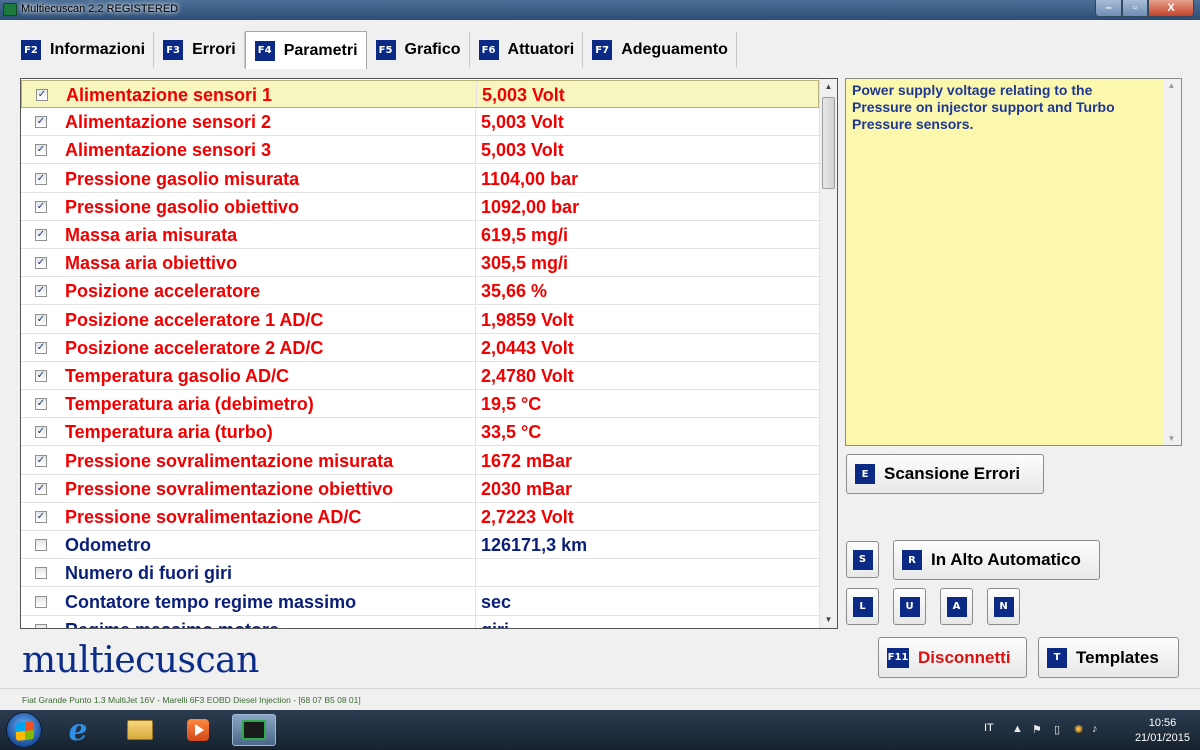 This screenshot has width=1200, height=750. Describe the element at coordinates (475, 488) in the screenshot. I see `column-divider` at that location.